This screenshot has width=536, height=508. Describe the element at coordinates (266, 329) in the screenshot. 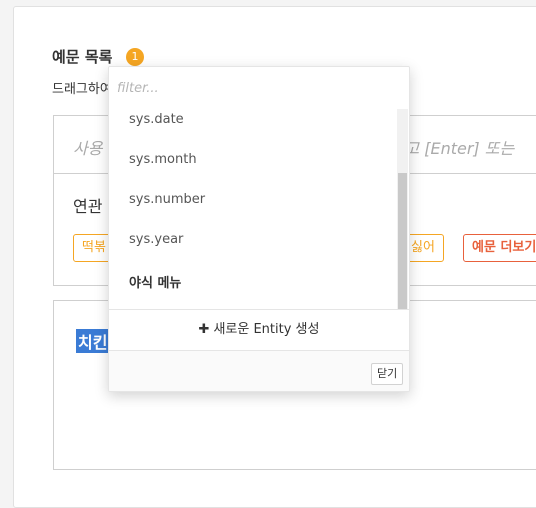

I see `create-entity-label: 새로운 Entity 생성` at that location.